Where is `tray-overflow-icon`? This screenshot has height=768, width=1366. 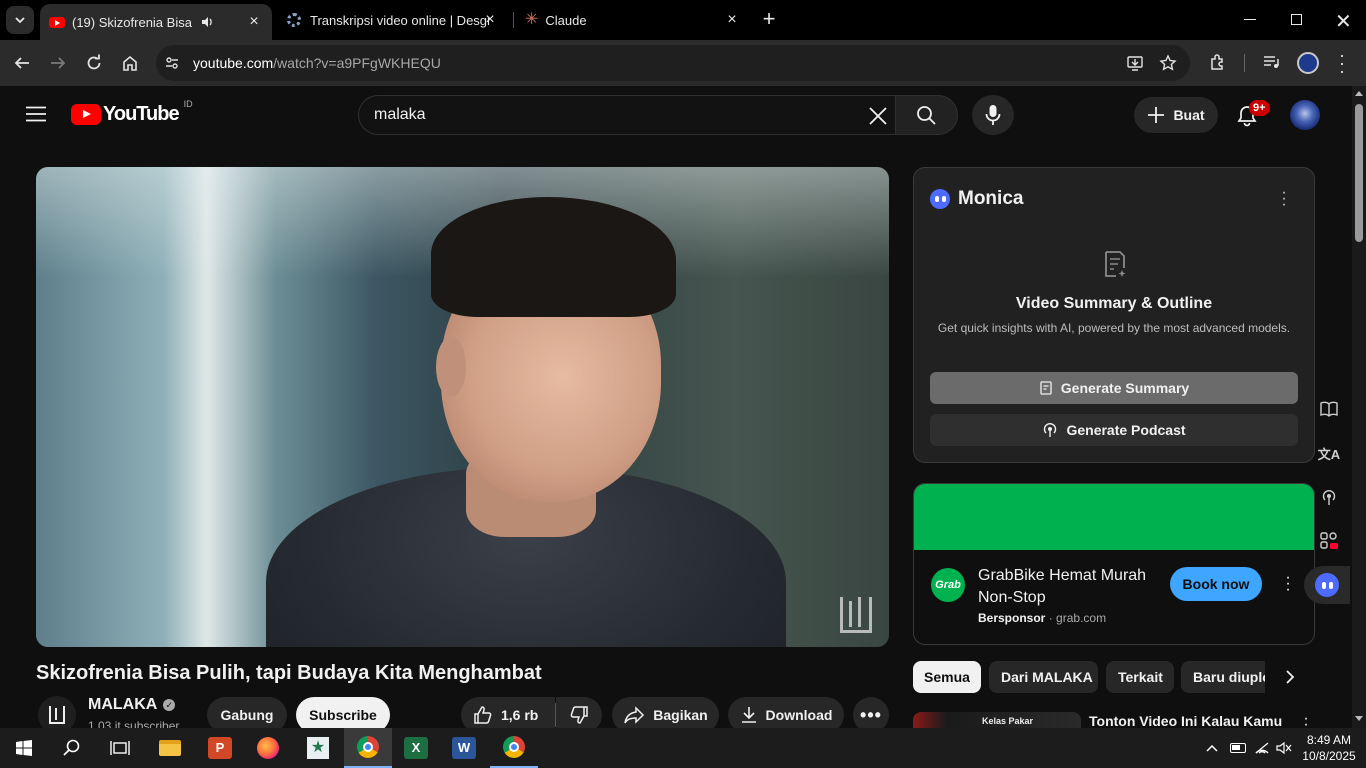 tray-overflow-icon is located at coordinates (1212, 748).